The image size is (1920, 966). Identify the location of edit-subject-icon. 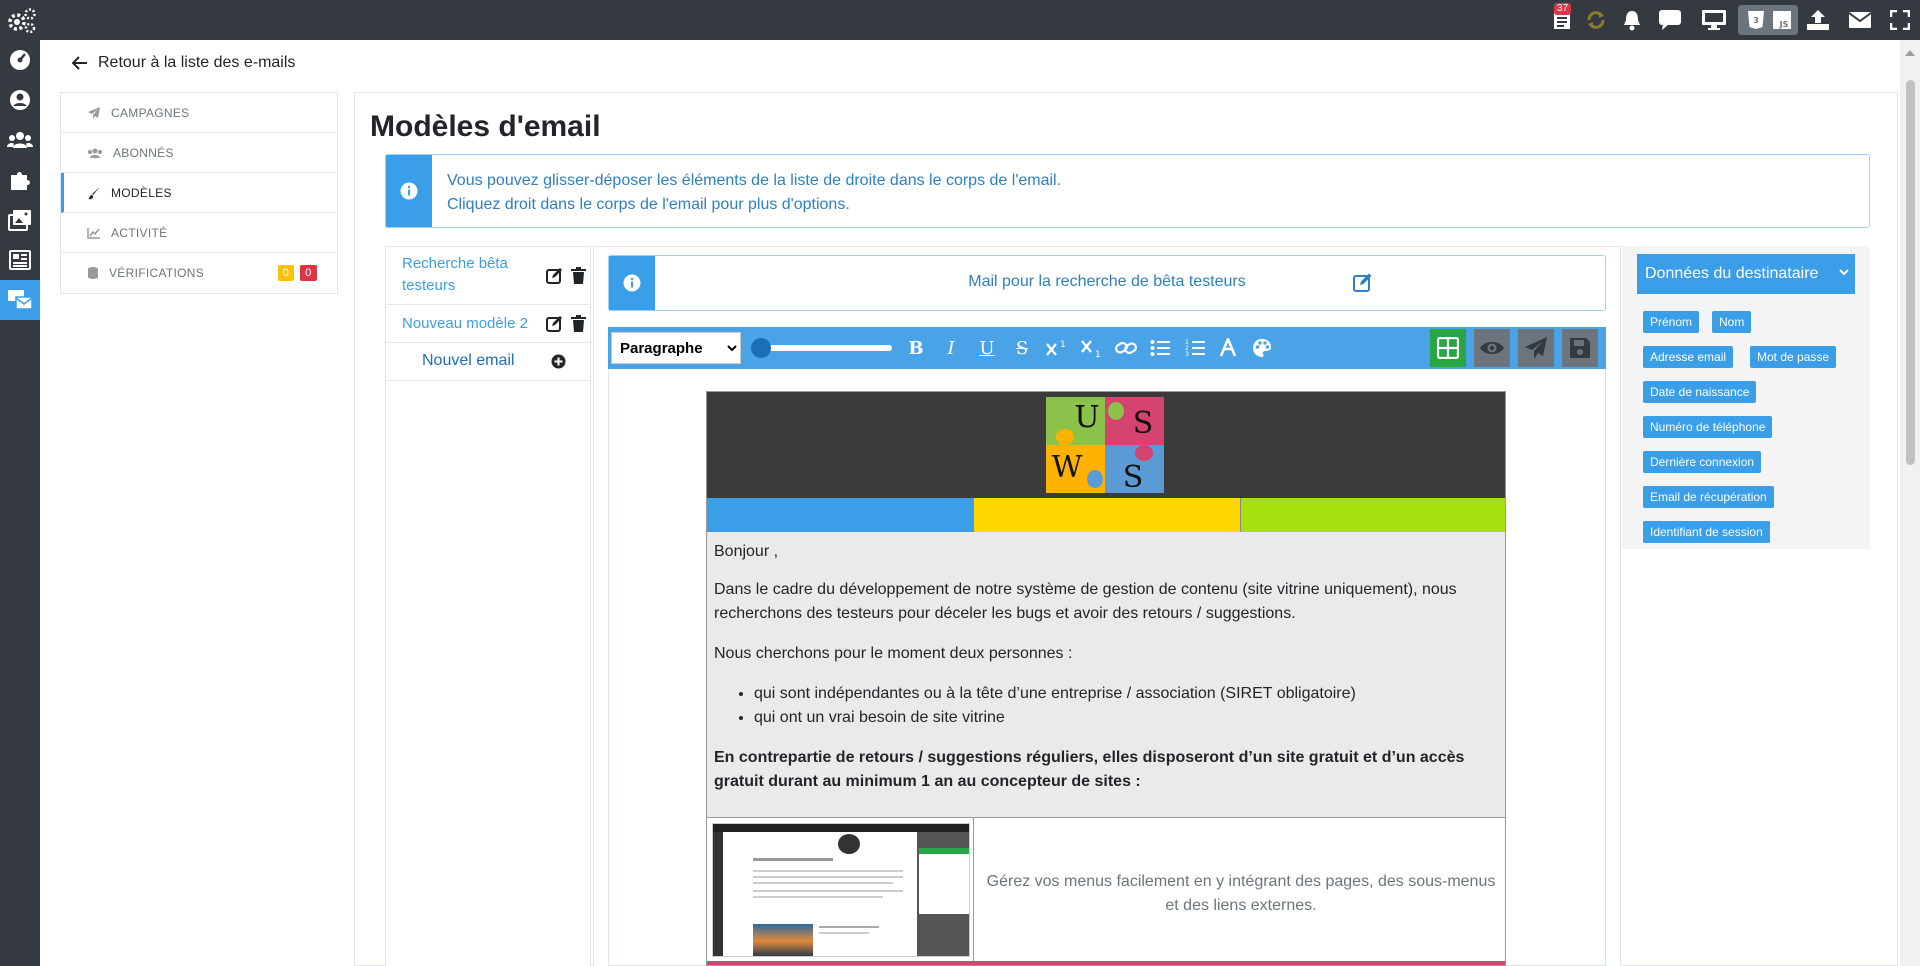
(1363, 282).